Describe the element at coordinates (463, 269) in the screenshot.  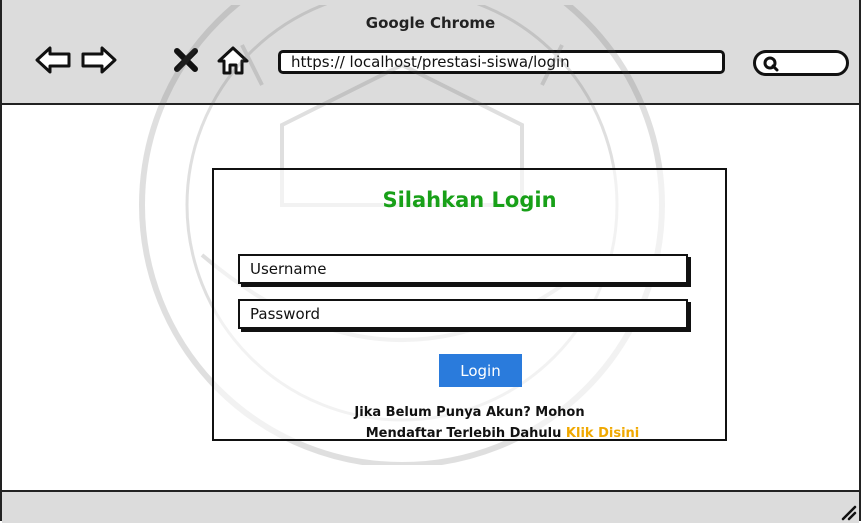
I see `username-input` at that location.